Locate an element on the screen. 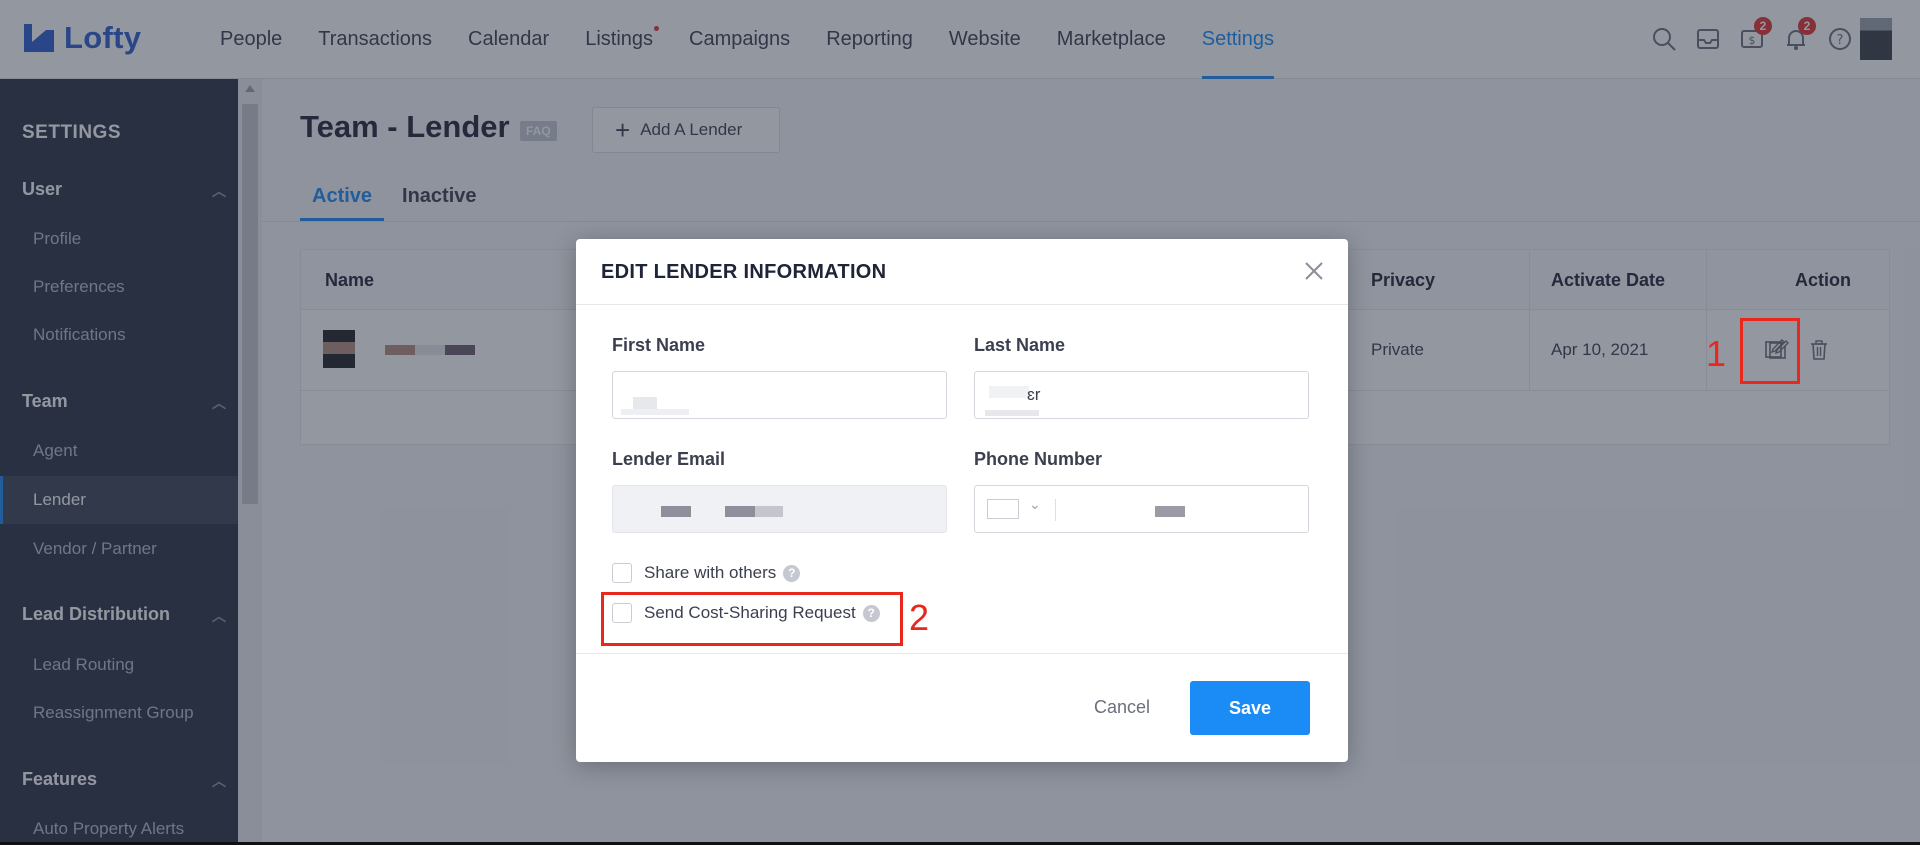  lender-email-input is located at coordinates (779, 509).